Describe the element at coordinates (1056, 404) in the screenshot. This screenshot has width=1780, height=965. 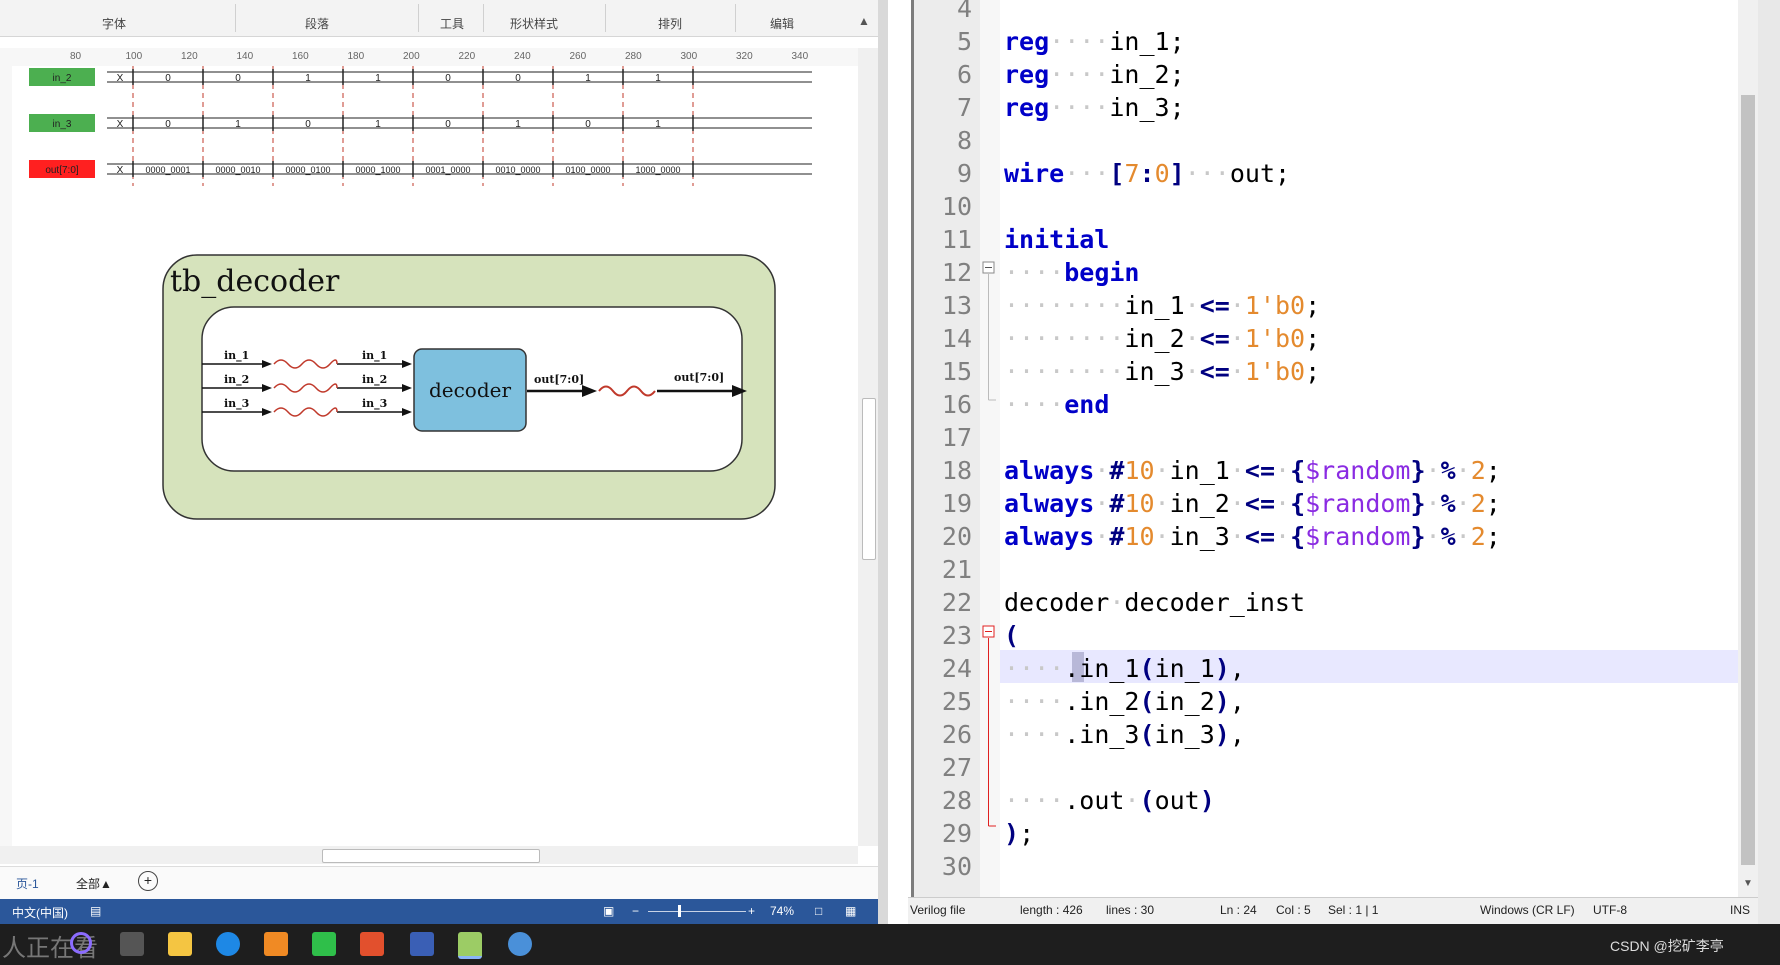
I see `code-line: ····end` at that location.